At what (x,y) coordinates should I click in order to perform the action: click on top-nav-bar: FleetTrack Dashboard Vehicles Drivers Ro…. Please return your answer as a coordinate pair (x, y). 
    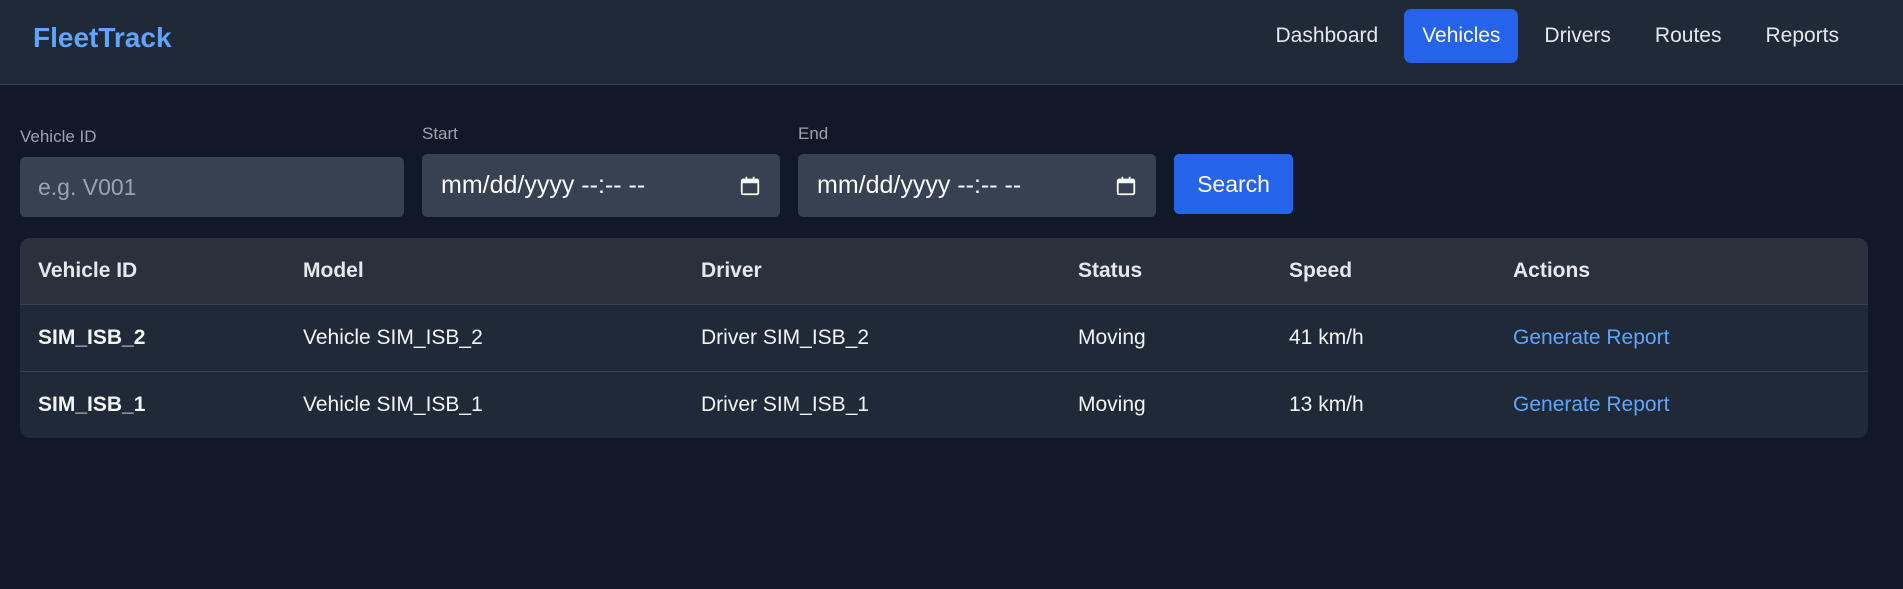
    Looking at the image, I should click on (951, 42).